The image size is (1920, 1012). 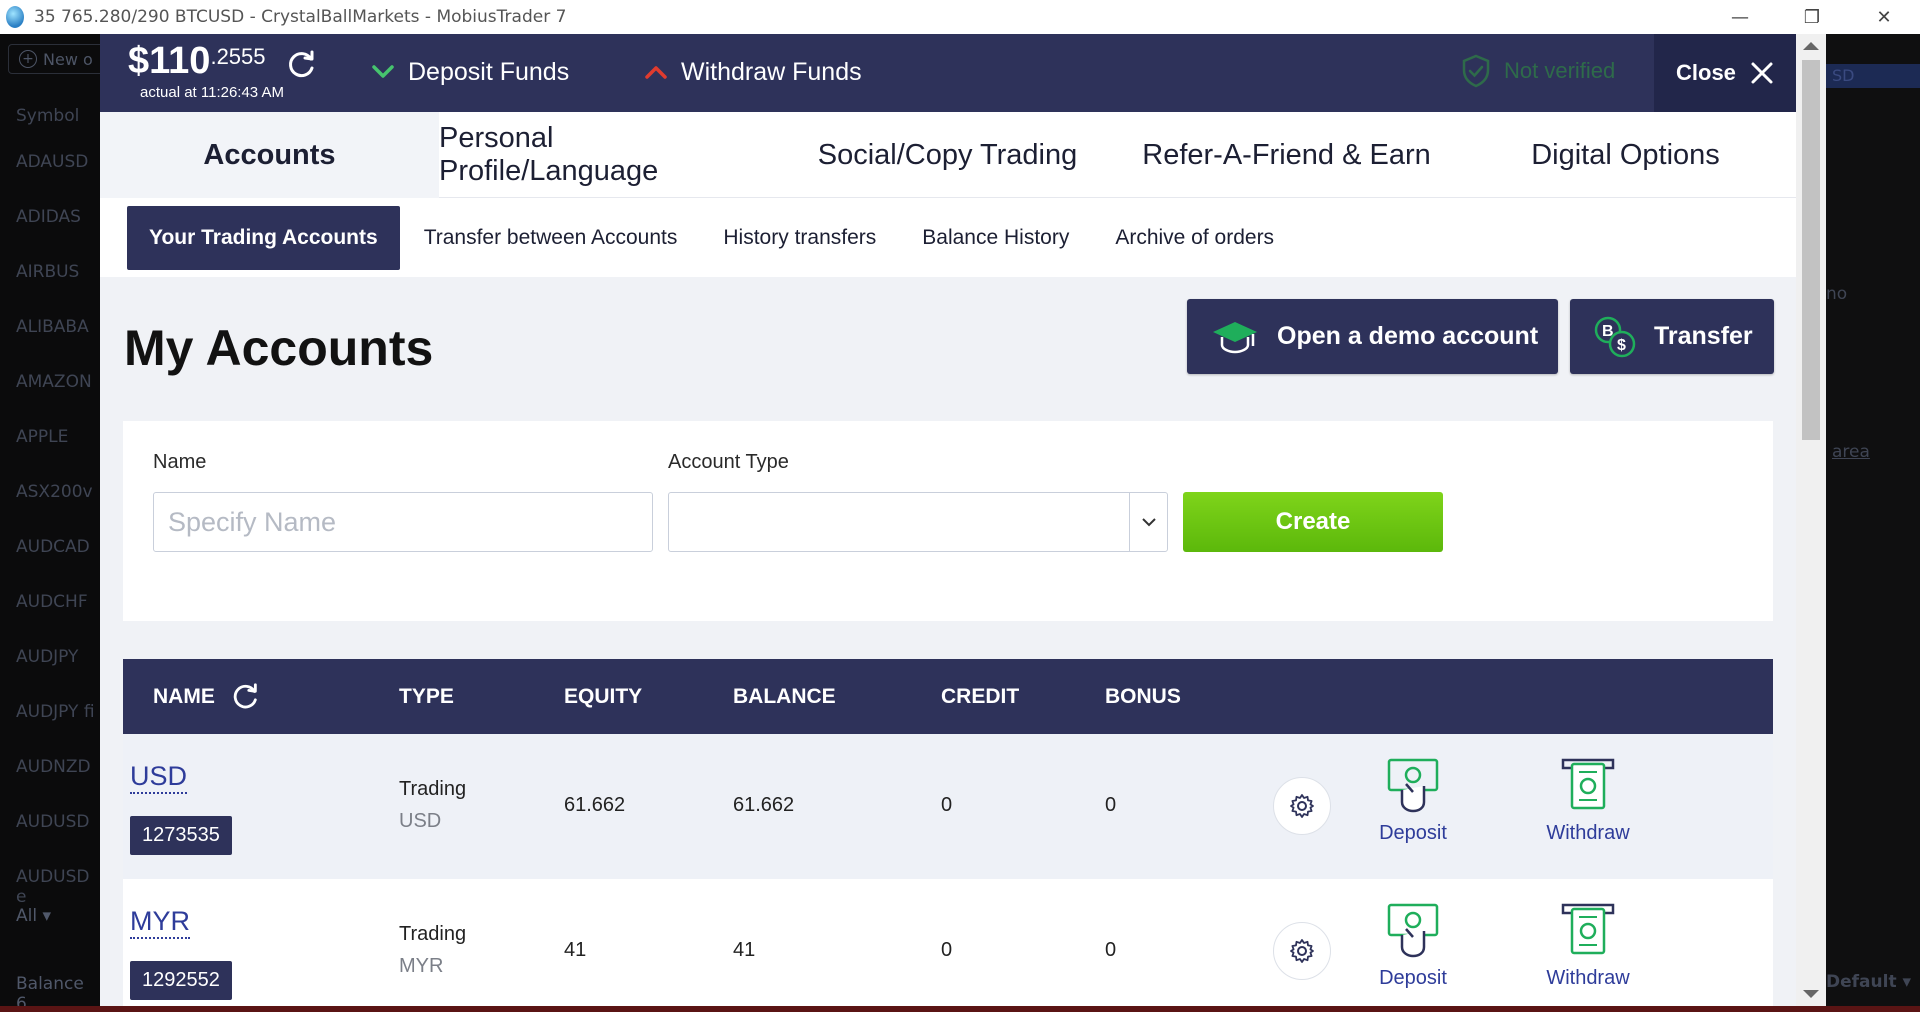 I want to click on tab-digital-options: Digital Options, so click(x=1625, y=155).